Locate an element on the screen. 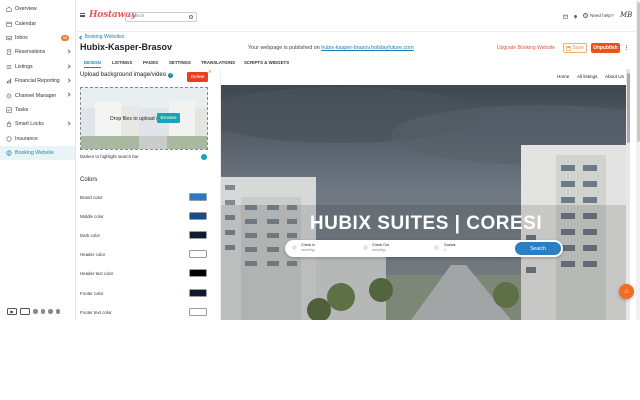 The width and height of the screenshot is (640, 400). sidebar-item-financial-reporting: Financial Reporting is located at coordinates (37, 81).